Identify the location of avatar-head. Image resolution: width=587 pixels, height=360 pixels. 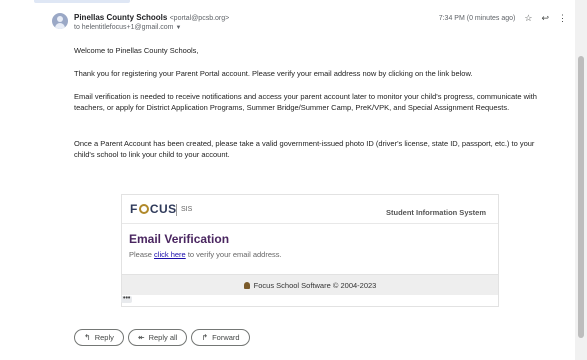
(60, 19).